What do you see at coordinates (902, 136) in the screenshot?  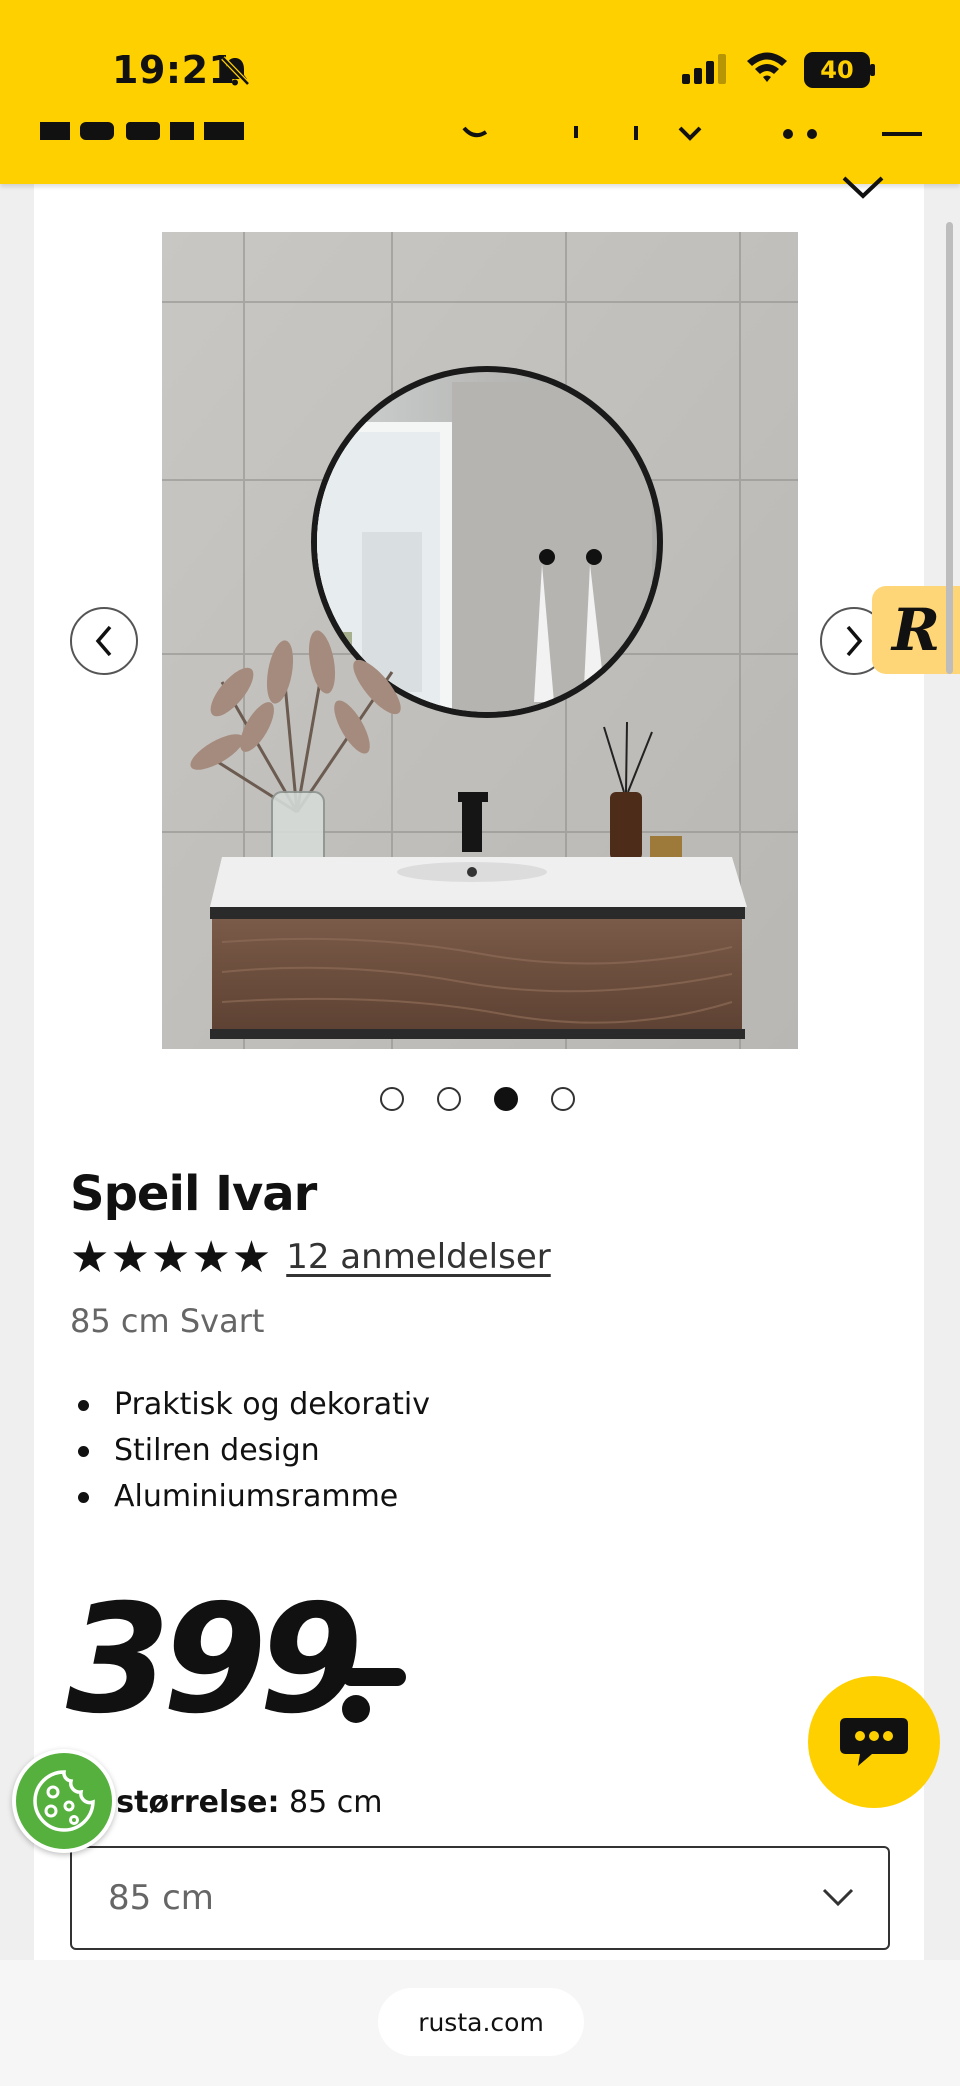 I see `menu-icon` at bounding box center [902, 136].